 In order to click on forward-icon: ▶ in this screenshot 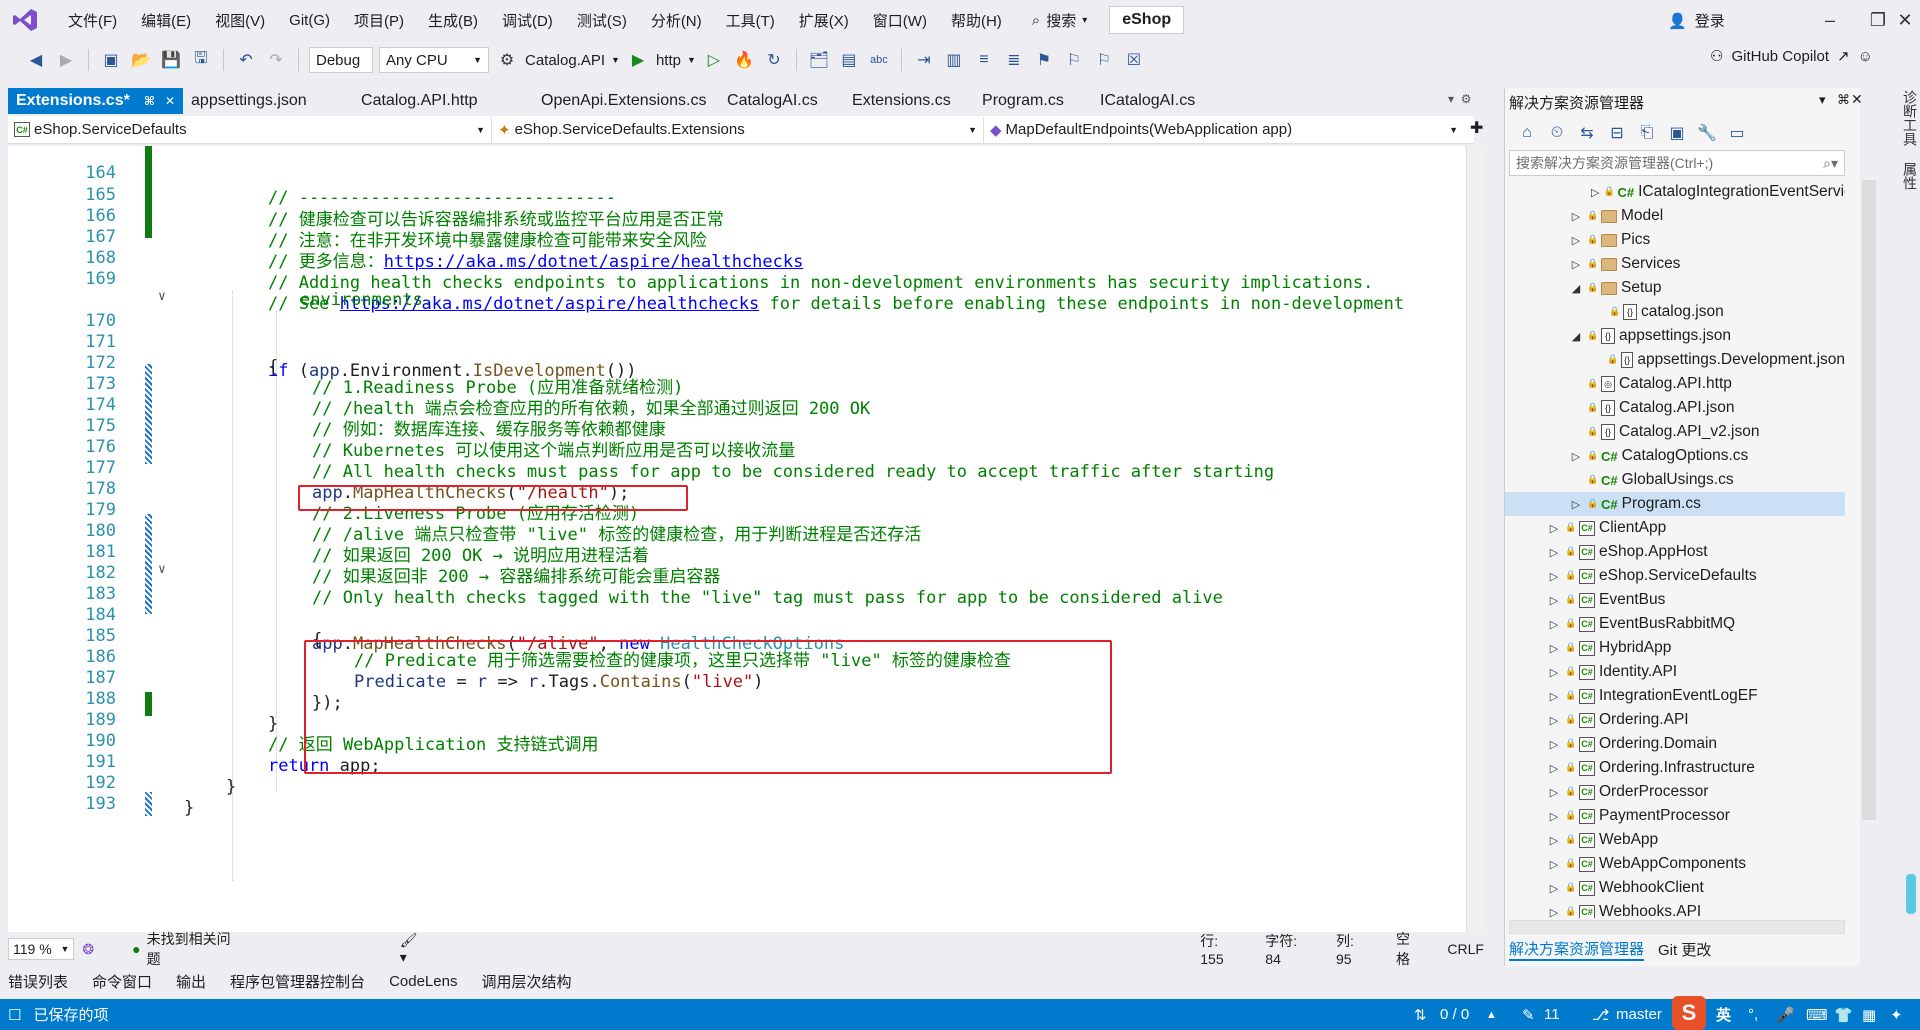, I will do `click(66, 60)`.